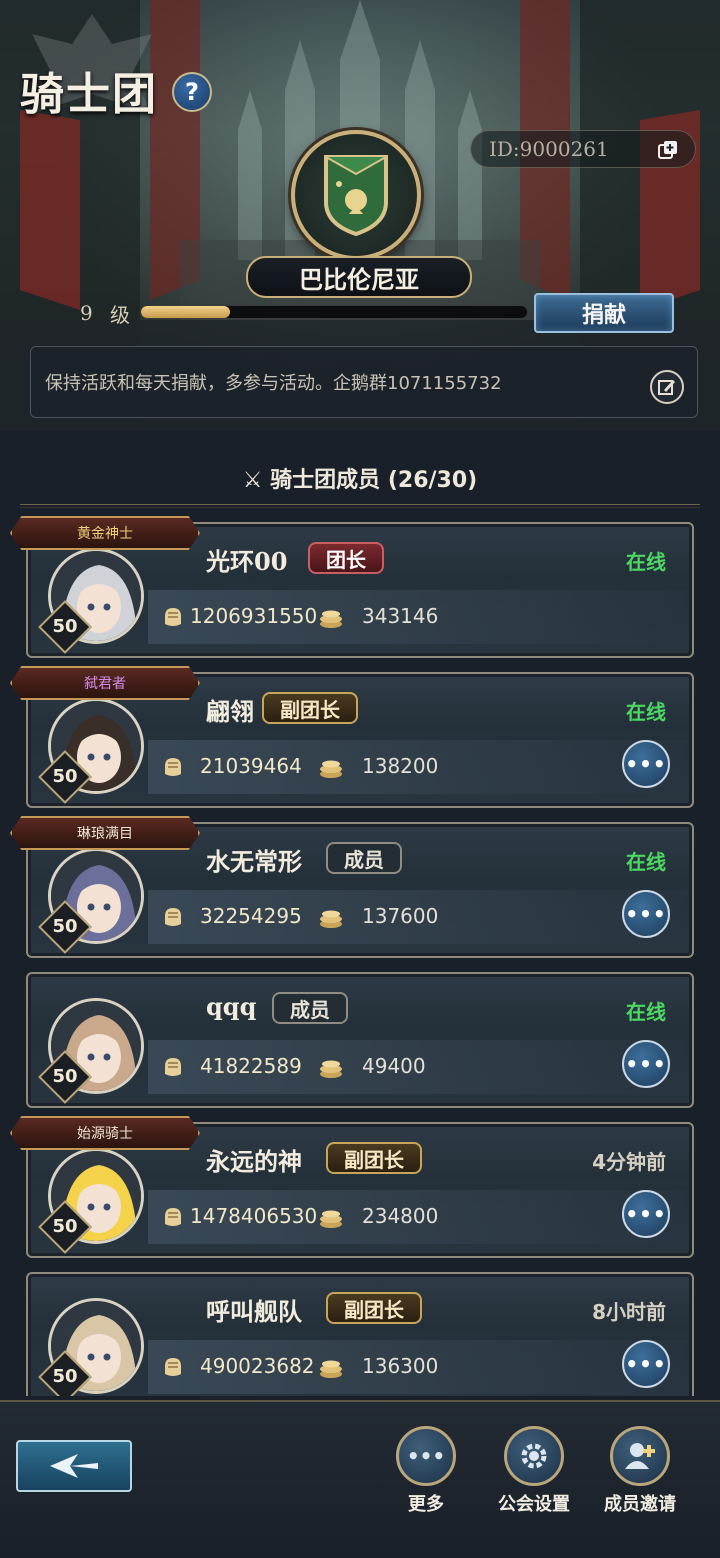 The height and width of the screenshot is (1558, 720). Describe the element at coordinates (254, 1161) in the screenshot. I see `member-name: 永远的神` at that location.